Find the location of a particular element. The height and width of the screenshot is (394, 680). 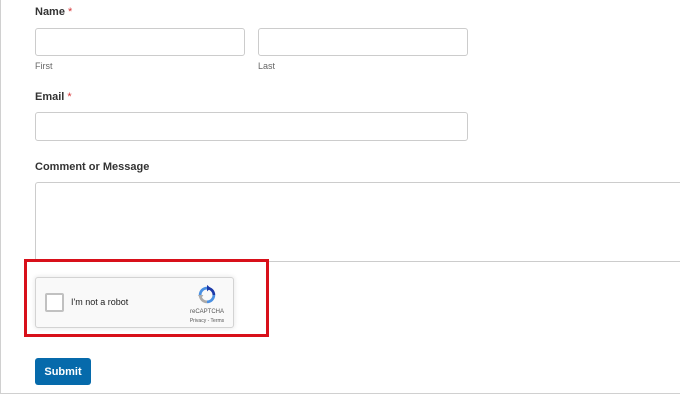

recaptcha-privacy-terms-links: Privacy - Terms is located at coordinates (207, 321).